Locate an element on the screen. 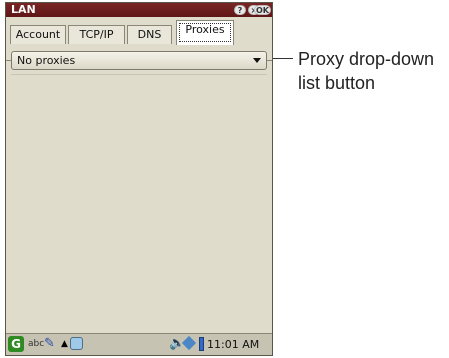  ok-button: OK is located at coordinates (262, 10).